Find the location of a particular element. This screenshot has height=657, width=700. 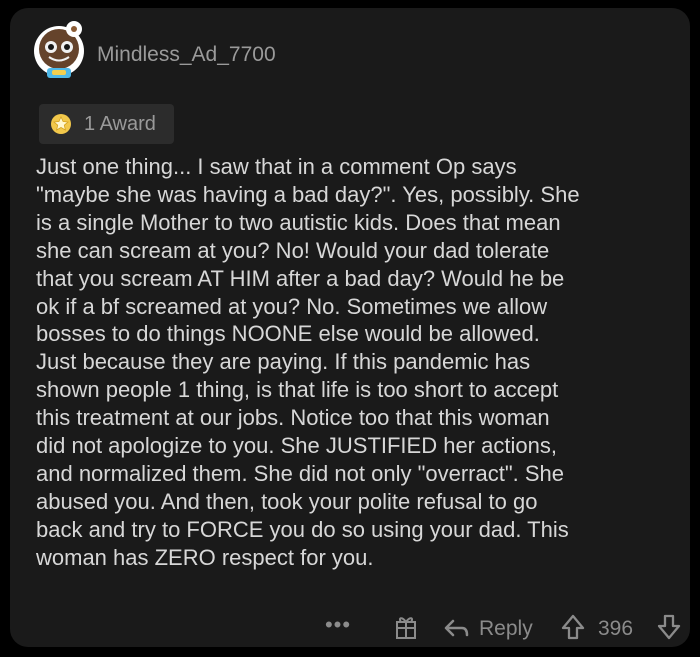

award-label: 1 Award is located at coordinates (120, 124).